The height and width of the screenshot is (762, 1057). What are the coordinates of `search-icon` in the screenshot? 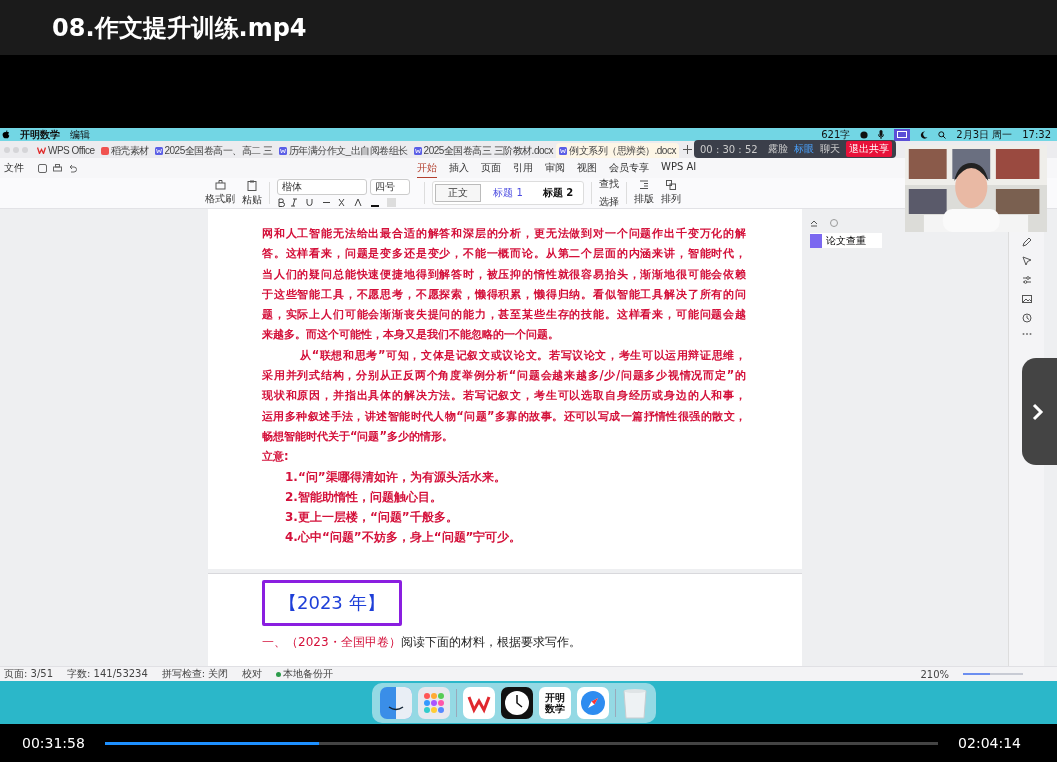 It's located at (942, 134).